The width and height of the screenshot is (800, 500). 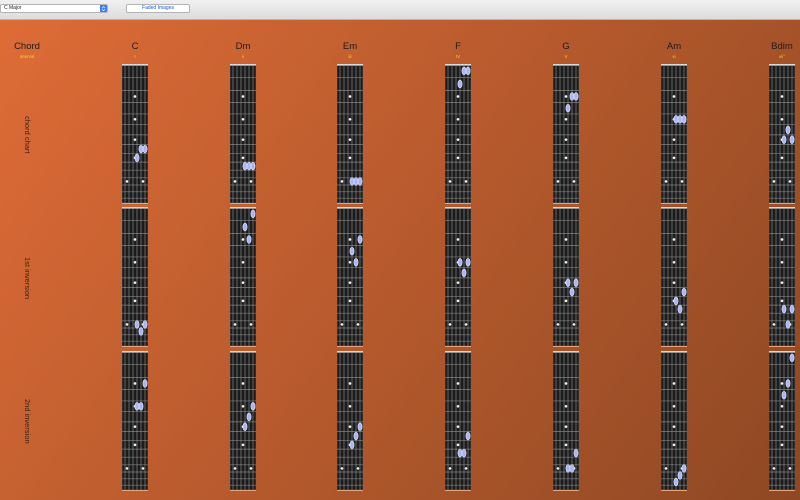 What do you see at coordinates (103, 8) in the screenshot?
I see `chevron-up-down-icon` at bounding box center [103, 8].